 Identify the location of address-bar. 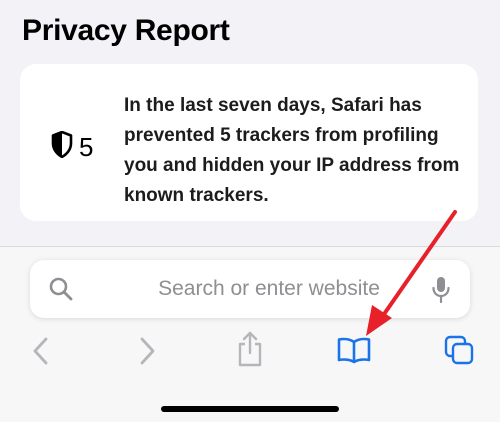
(250, 289).